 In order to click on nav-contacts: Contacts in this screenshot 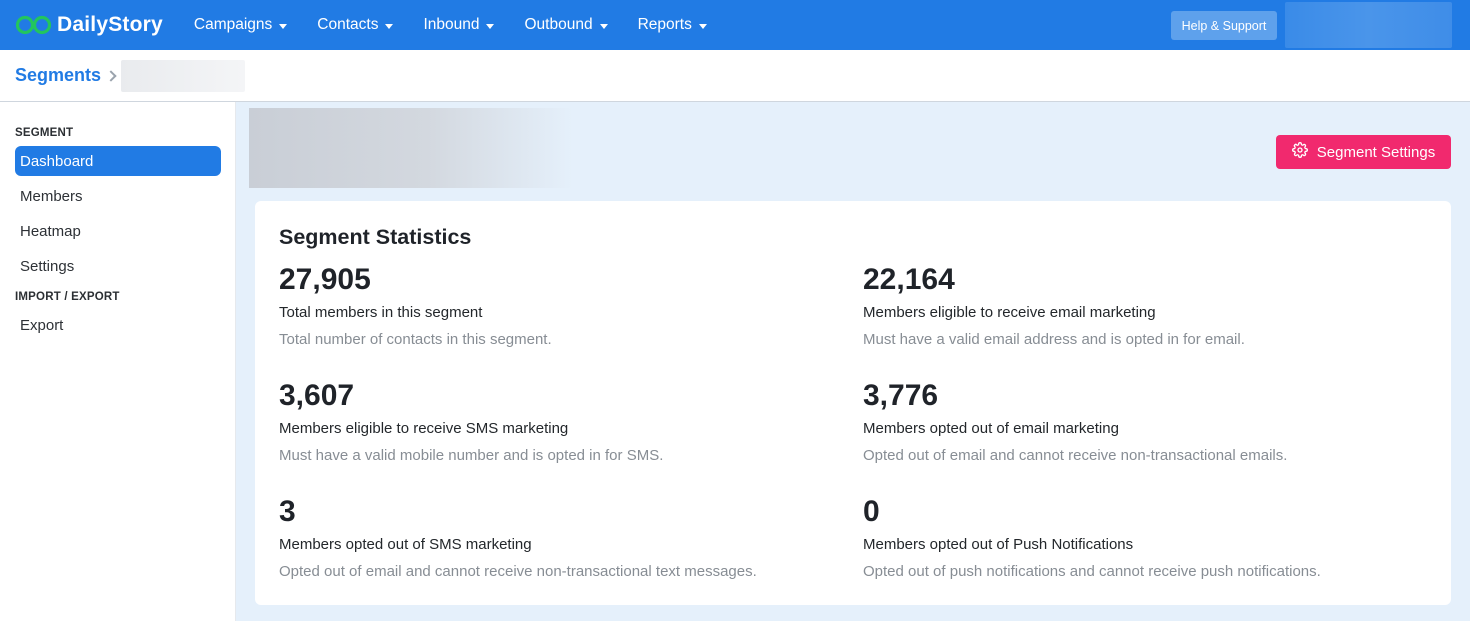, I will do `click(355, 25)`.